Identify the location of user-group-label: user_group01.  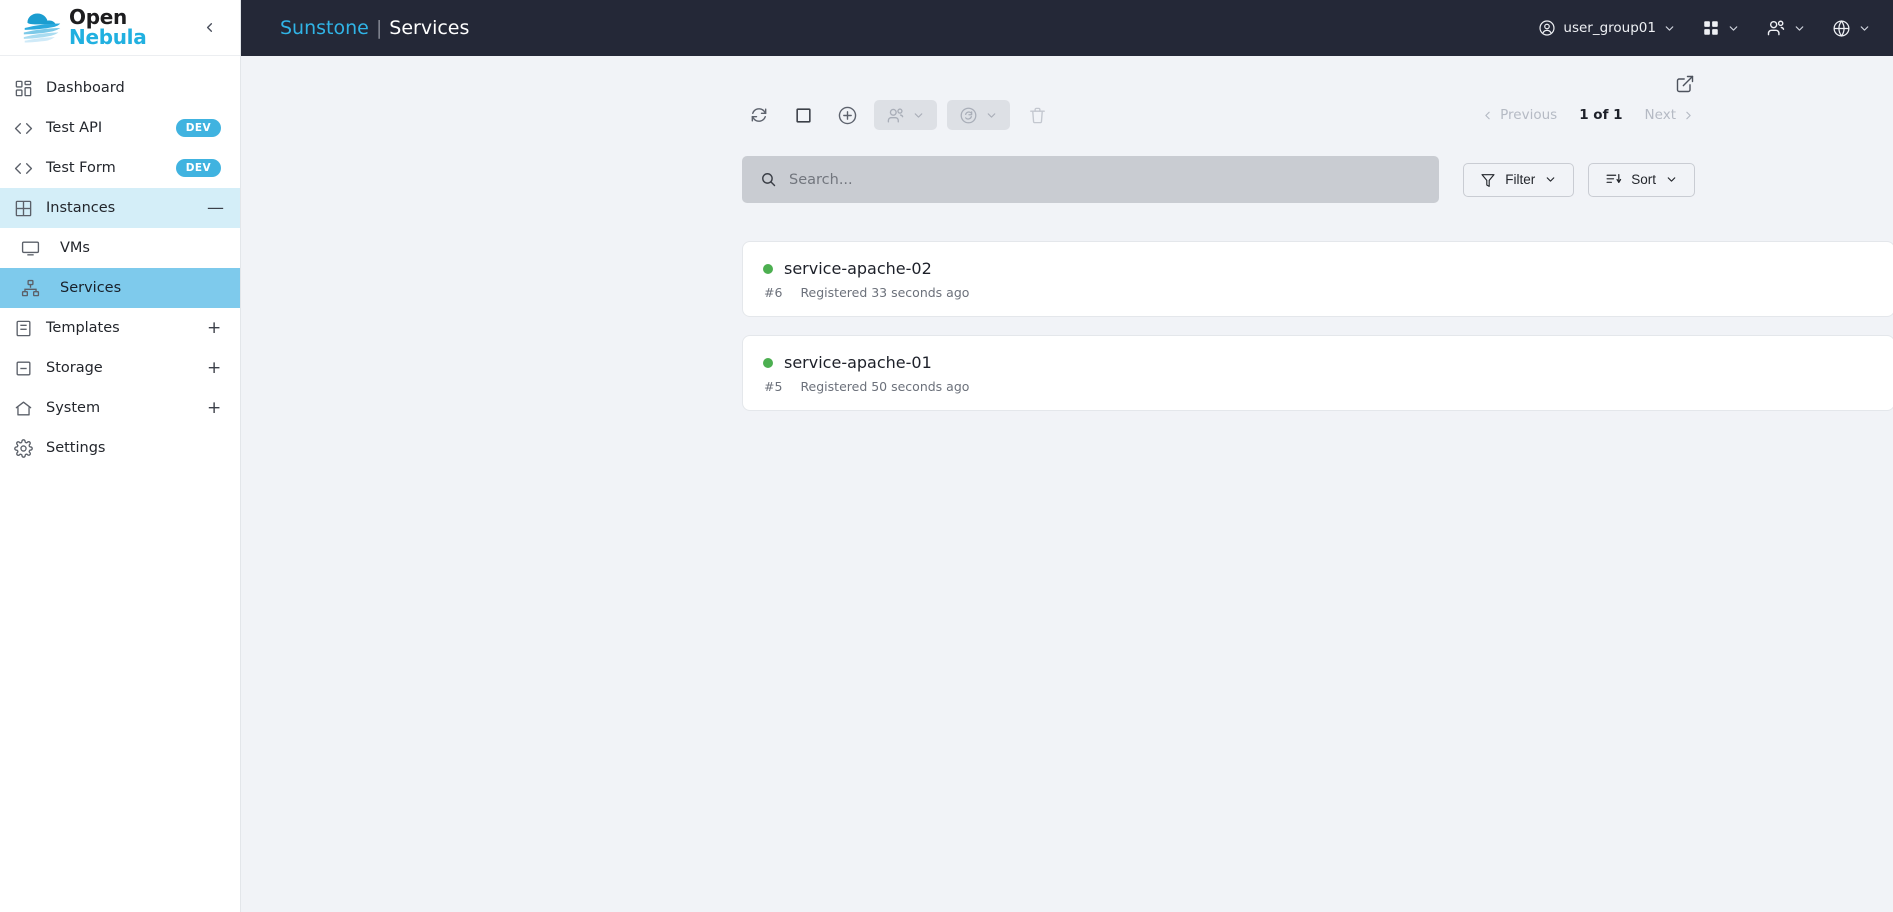
(1609, 28).